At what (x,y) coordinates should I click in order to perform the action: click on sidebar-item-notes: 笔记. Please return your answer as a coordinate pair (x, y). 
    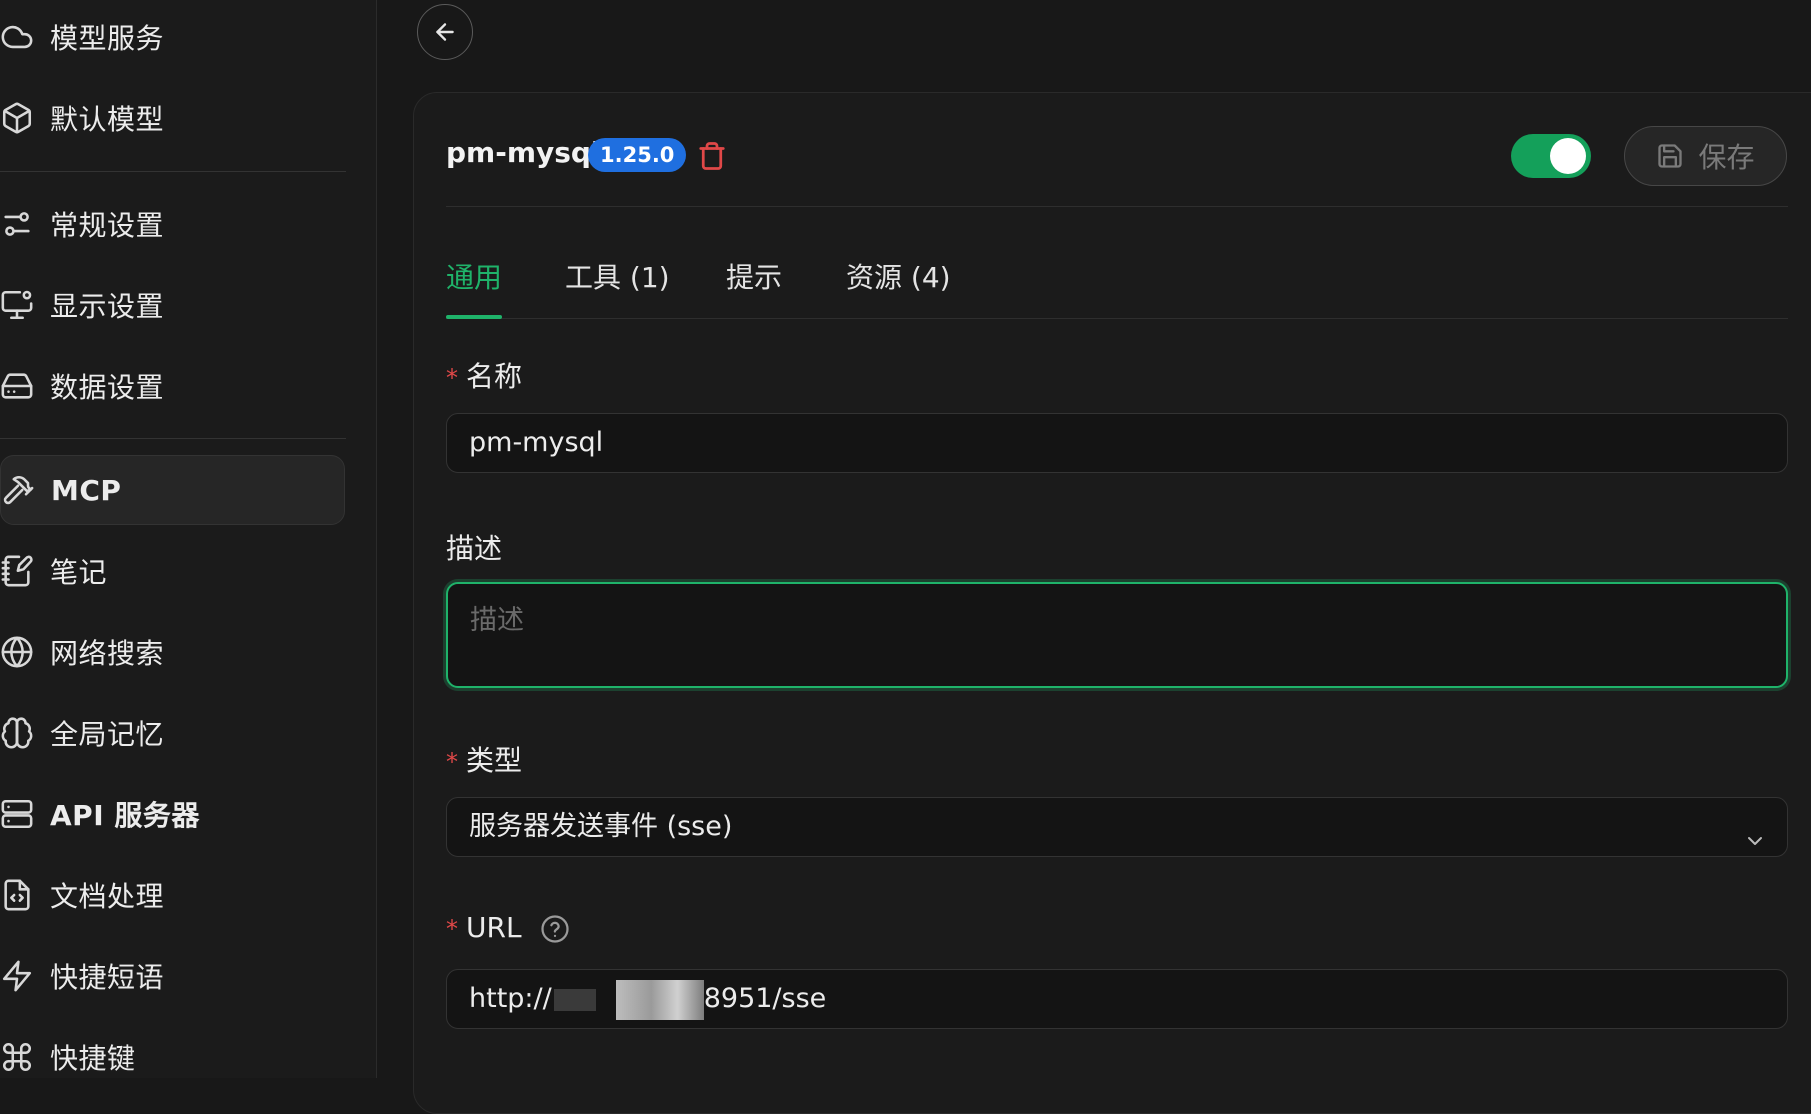
    Looking at the image, I should click on (172, 571).